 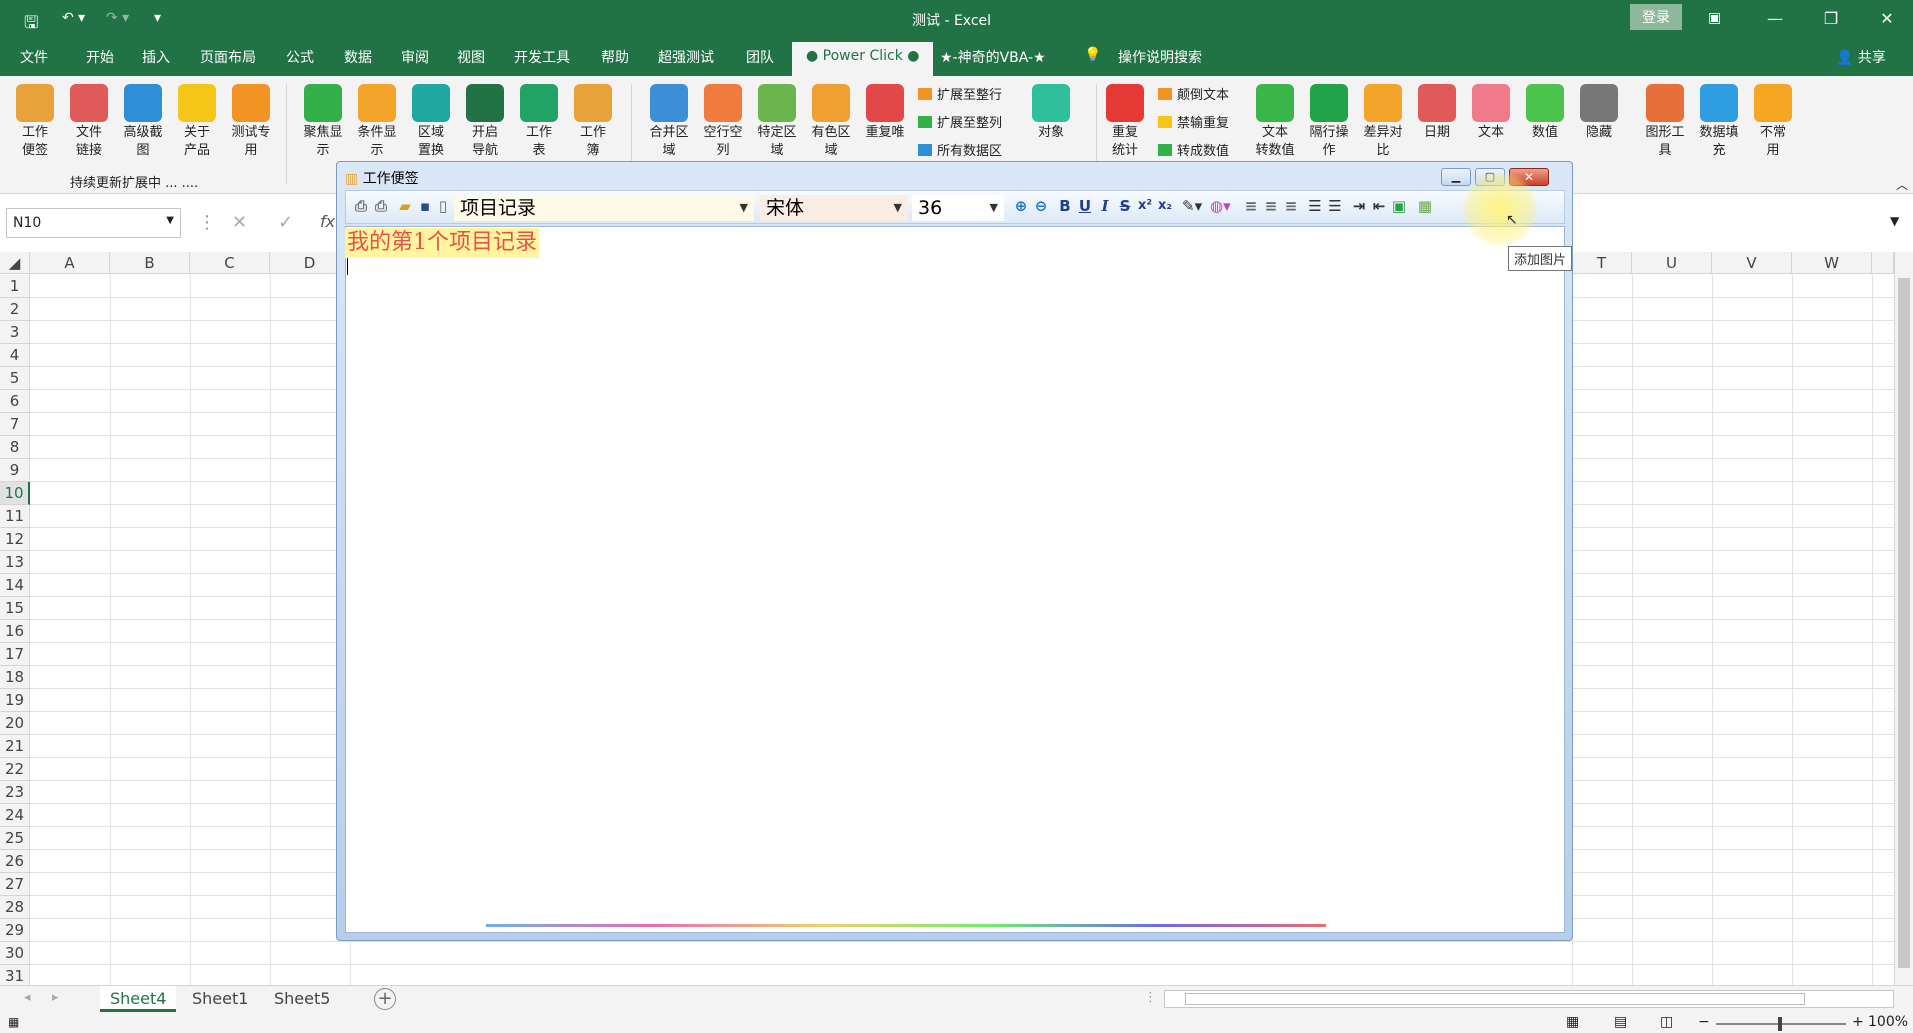 What do you see at coordinates (15, 815) in the screenshot?
I see `row-header-24: 24` at bounding box center [15, 815].